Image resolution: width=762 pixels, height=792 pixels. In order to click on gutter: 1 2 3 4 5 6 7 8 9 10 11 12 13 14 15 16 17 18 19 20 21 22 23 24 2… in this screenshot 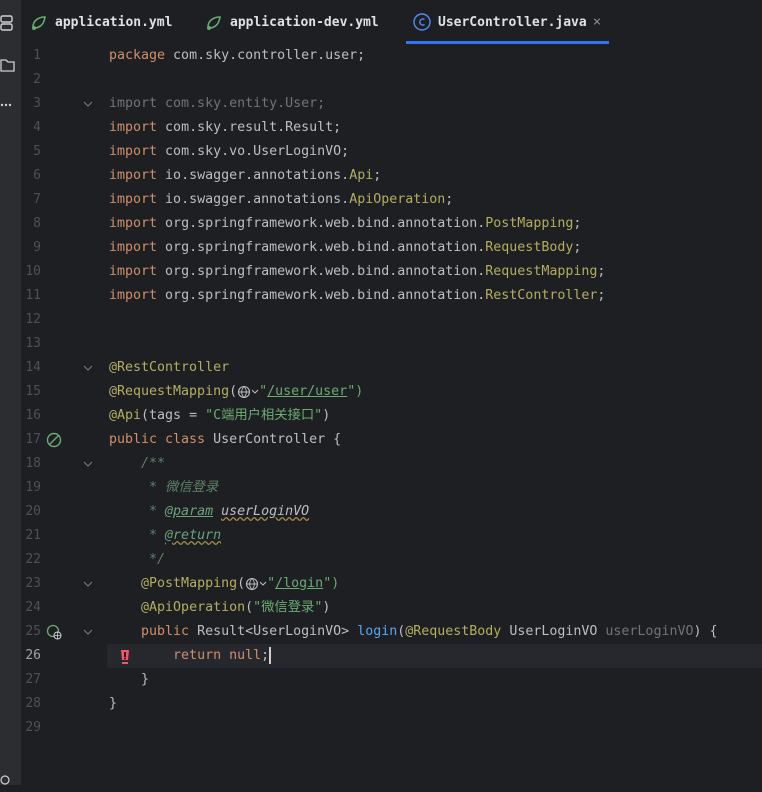, I will do `click(64, 414)`.